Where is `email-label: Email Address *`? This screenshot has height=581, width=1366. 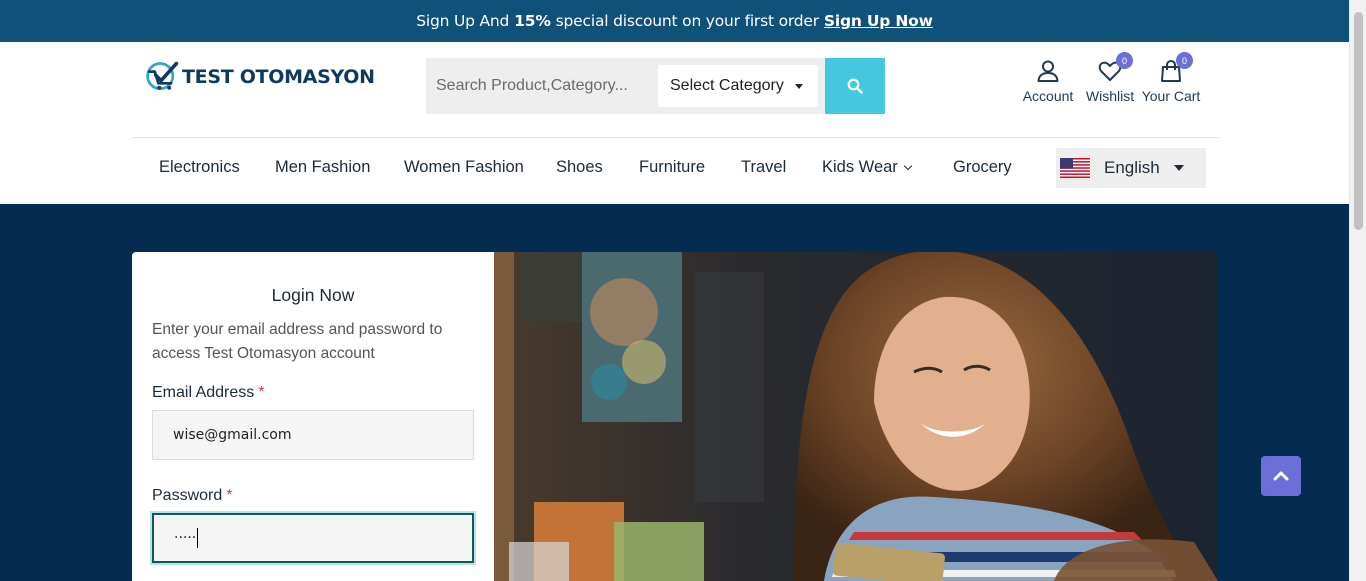
email-label: Email Address * is located at coordinates (208, 393).